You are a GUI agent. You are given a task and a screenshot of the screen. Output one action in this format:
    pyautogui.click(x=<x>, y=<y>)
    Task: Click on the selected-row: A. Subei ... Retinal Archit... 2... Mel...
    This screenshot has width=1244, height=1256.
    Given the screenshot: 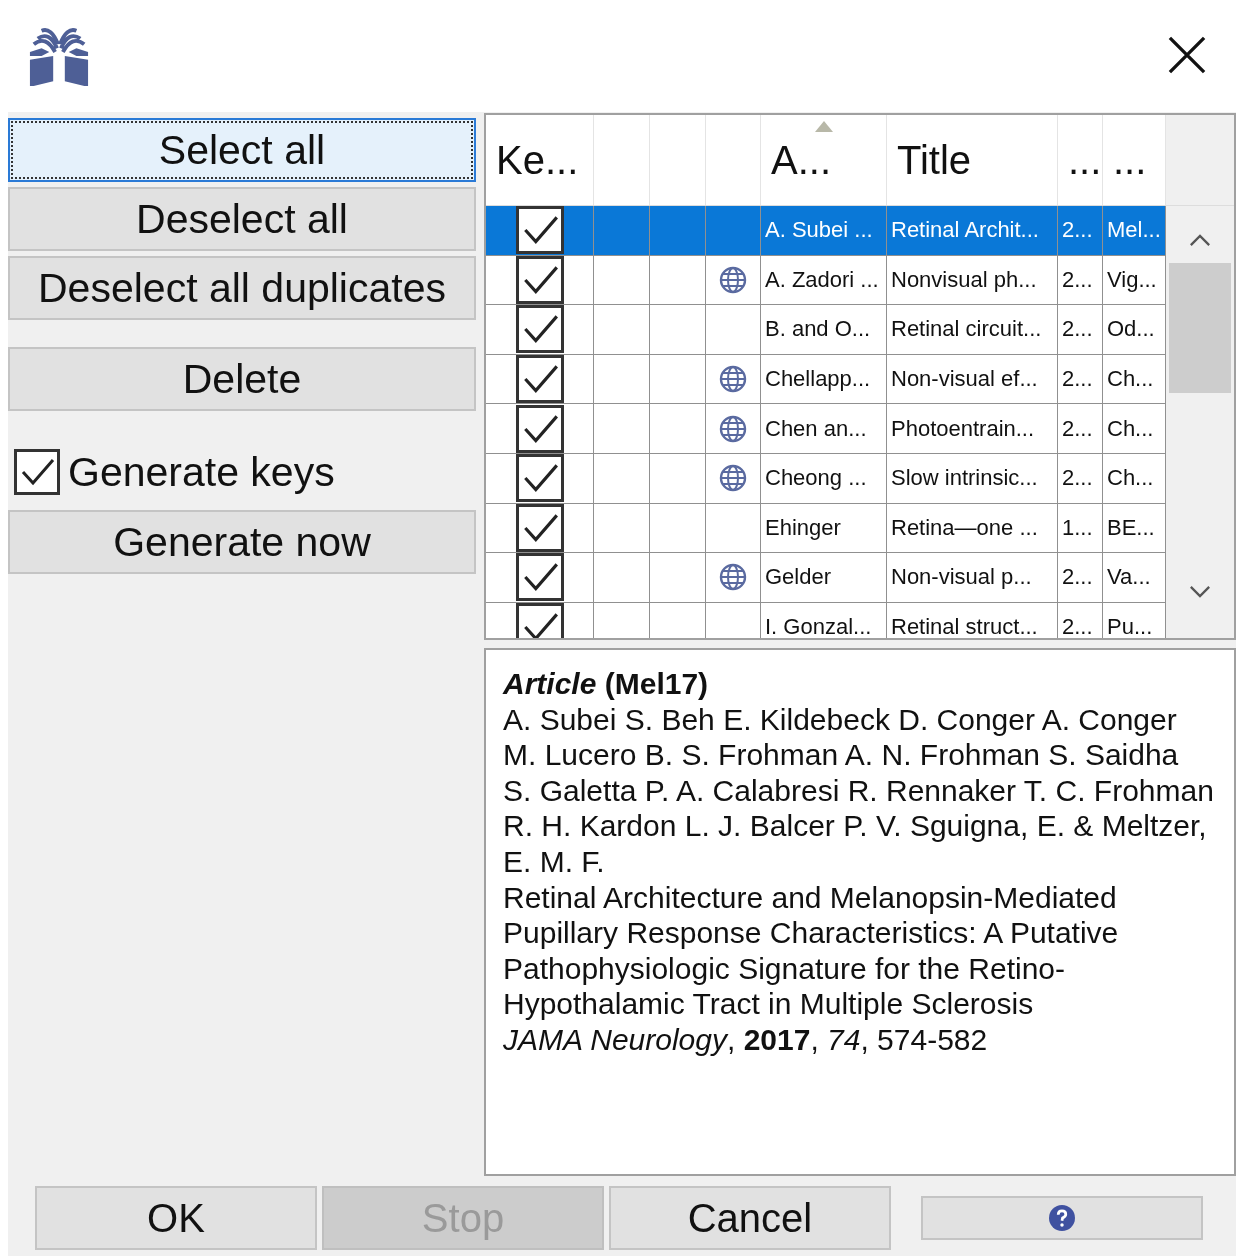 What is the action you would take?
    pyautogui.click(x=826, y=231)
    